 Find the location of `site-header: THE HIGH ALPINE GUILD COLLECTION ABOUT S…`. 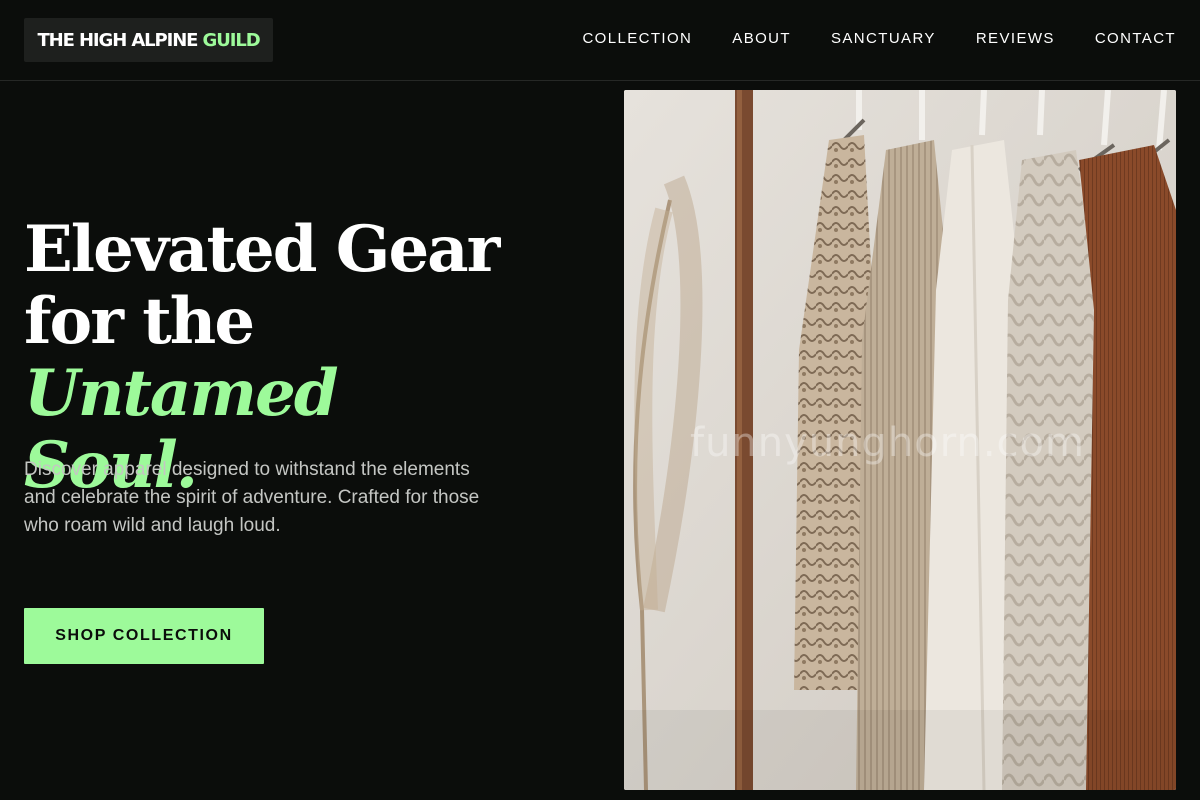

site-header: THE HIGH ALPINE GUILD COLLECTION ABOUT S… is located at coordinates (600, 40).